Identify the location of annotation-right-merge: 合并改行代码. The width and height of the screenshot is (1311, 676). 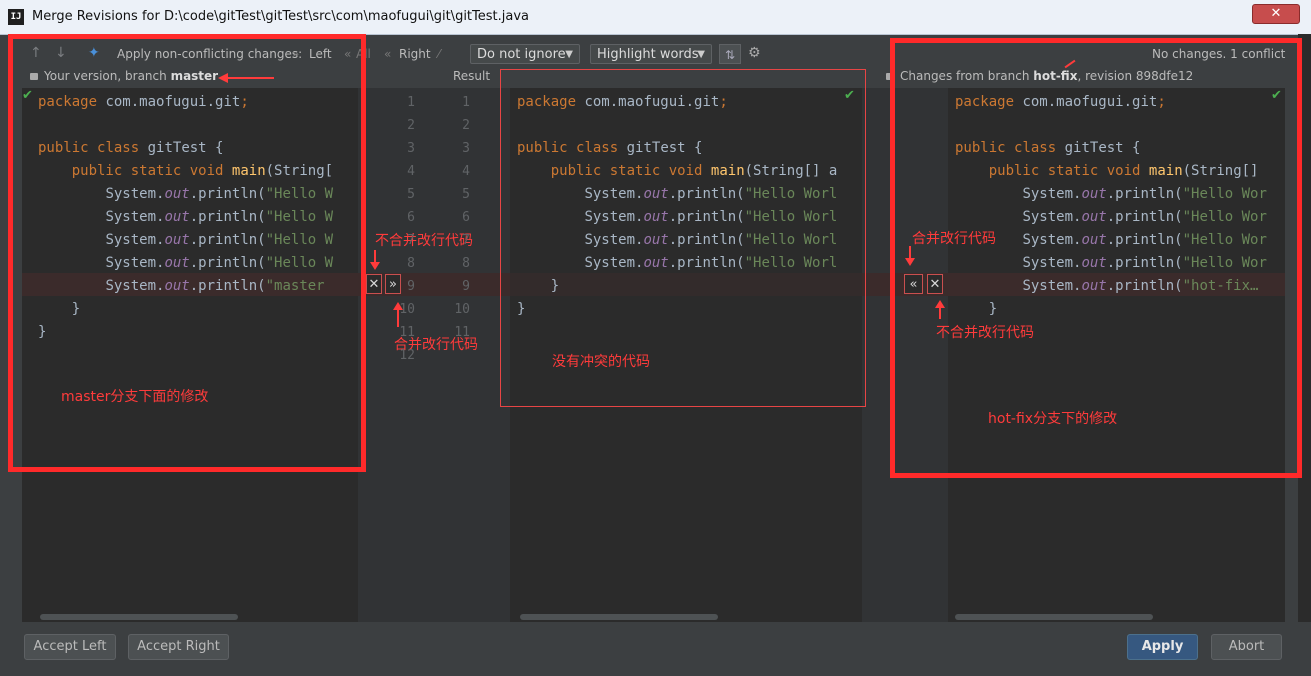
(954, 239).